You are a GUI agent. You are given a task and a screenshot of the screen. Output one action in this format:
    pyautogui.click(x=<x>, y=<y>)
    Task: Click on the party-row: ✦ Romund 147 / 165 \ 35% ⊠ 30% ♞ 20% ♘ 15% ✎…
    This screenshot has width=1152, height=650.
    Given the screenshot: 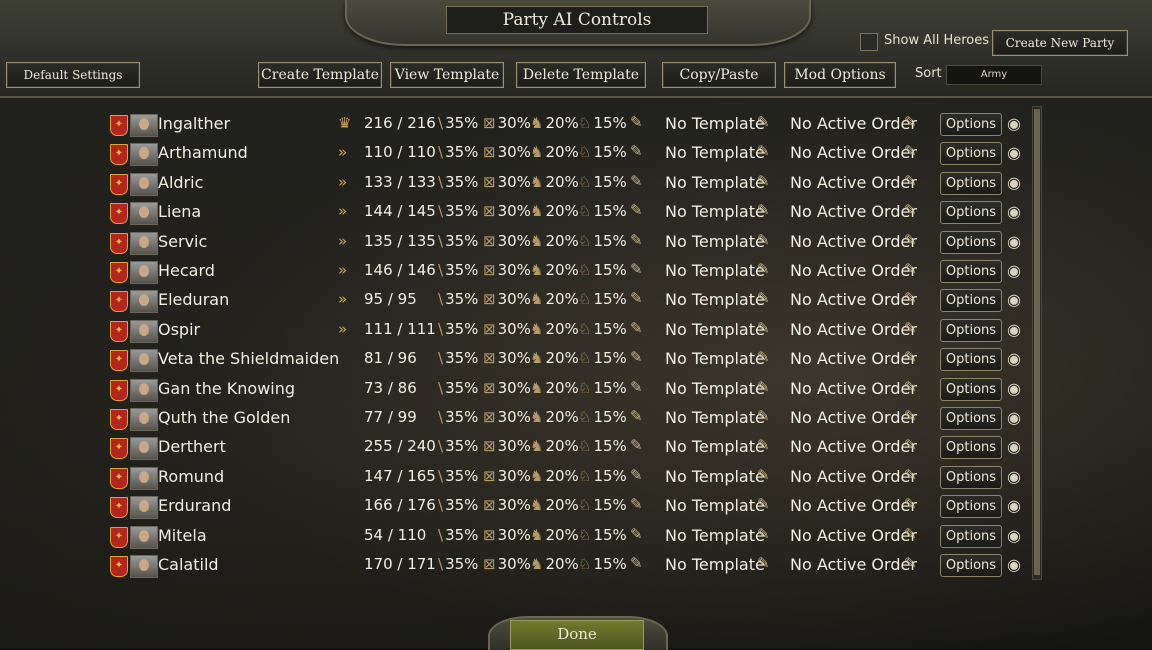 What is the action you would take?
    pyautogui.click(x=567, y=477)
    